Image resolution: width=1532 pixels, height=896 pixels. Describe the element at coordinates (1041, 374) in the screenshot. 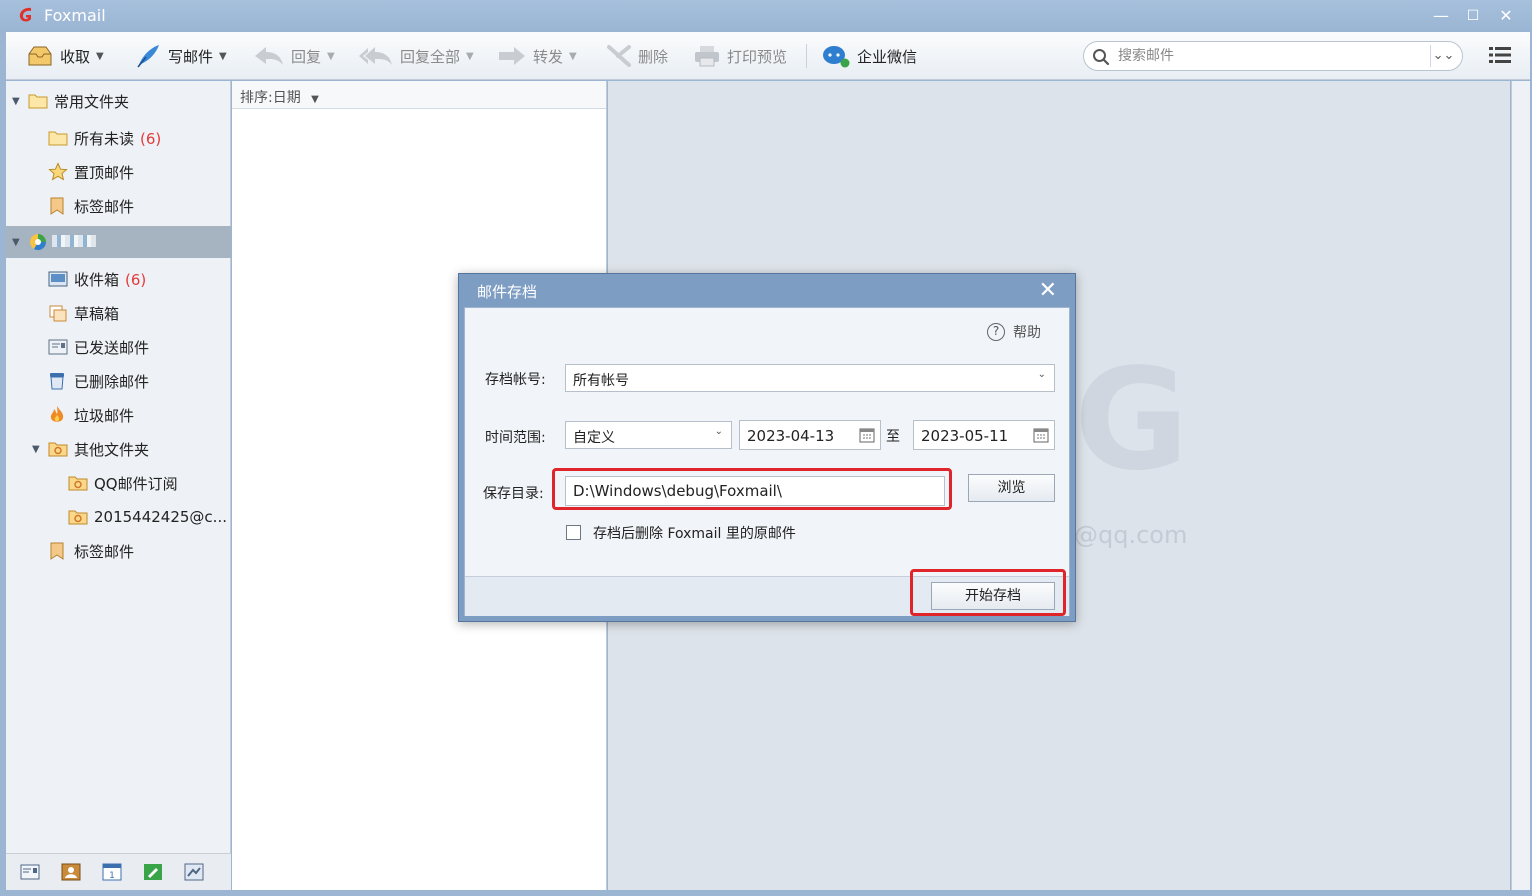

I see `chevron-down-icon: ⌄` at that location.